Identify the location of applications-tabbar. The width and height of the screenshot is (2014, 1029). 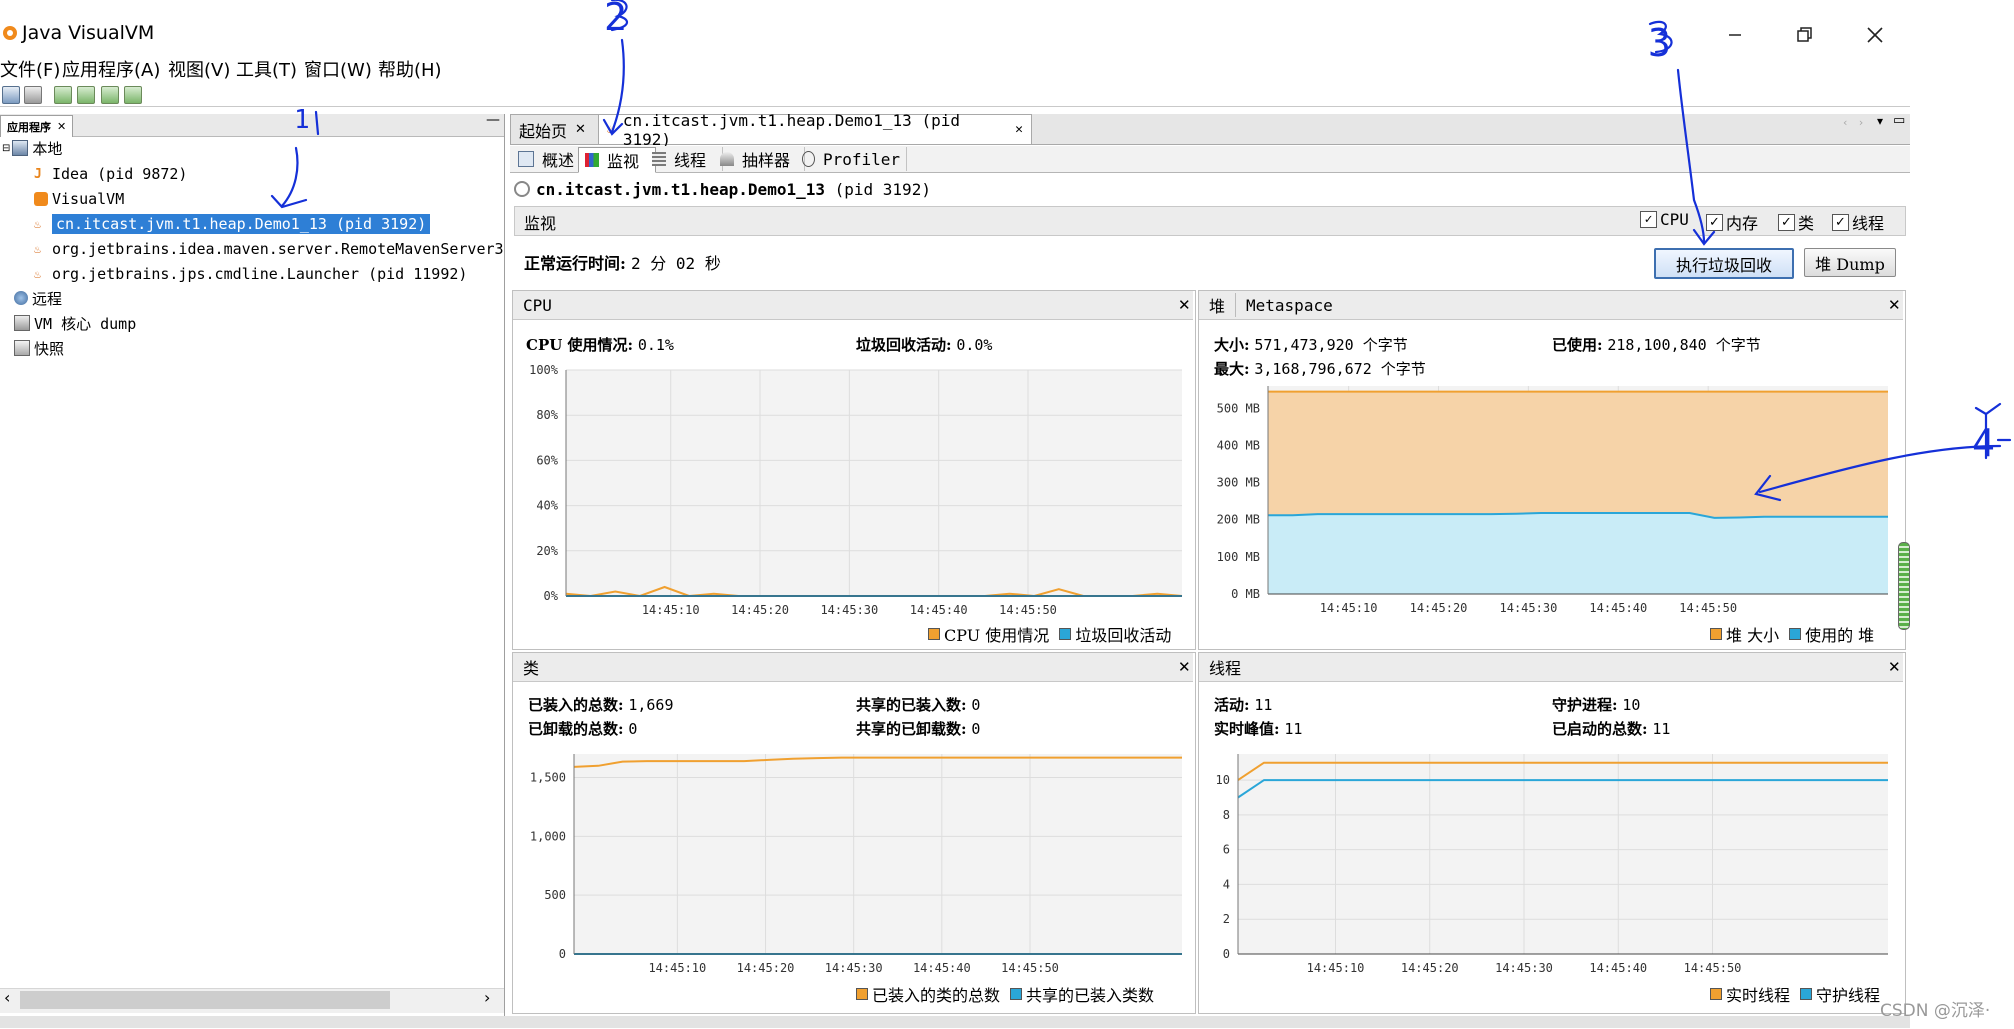
(252, 125).